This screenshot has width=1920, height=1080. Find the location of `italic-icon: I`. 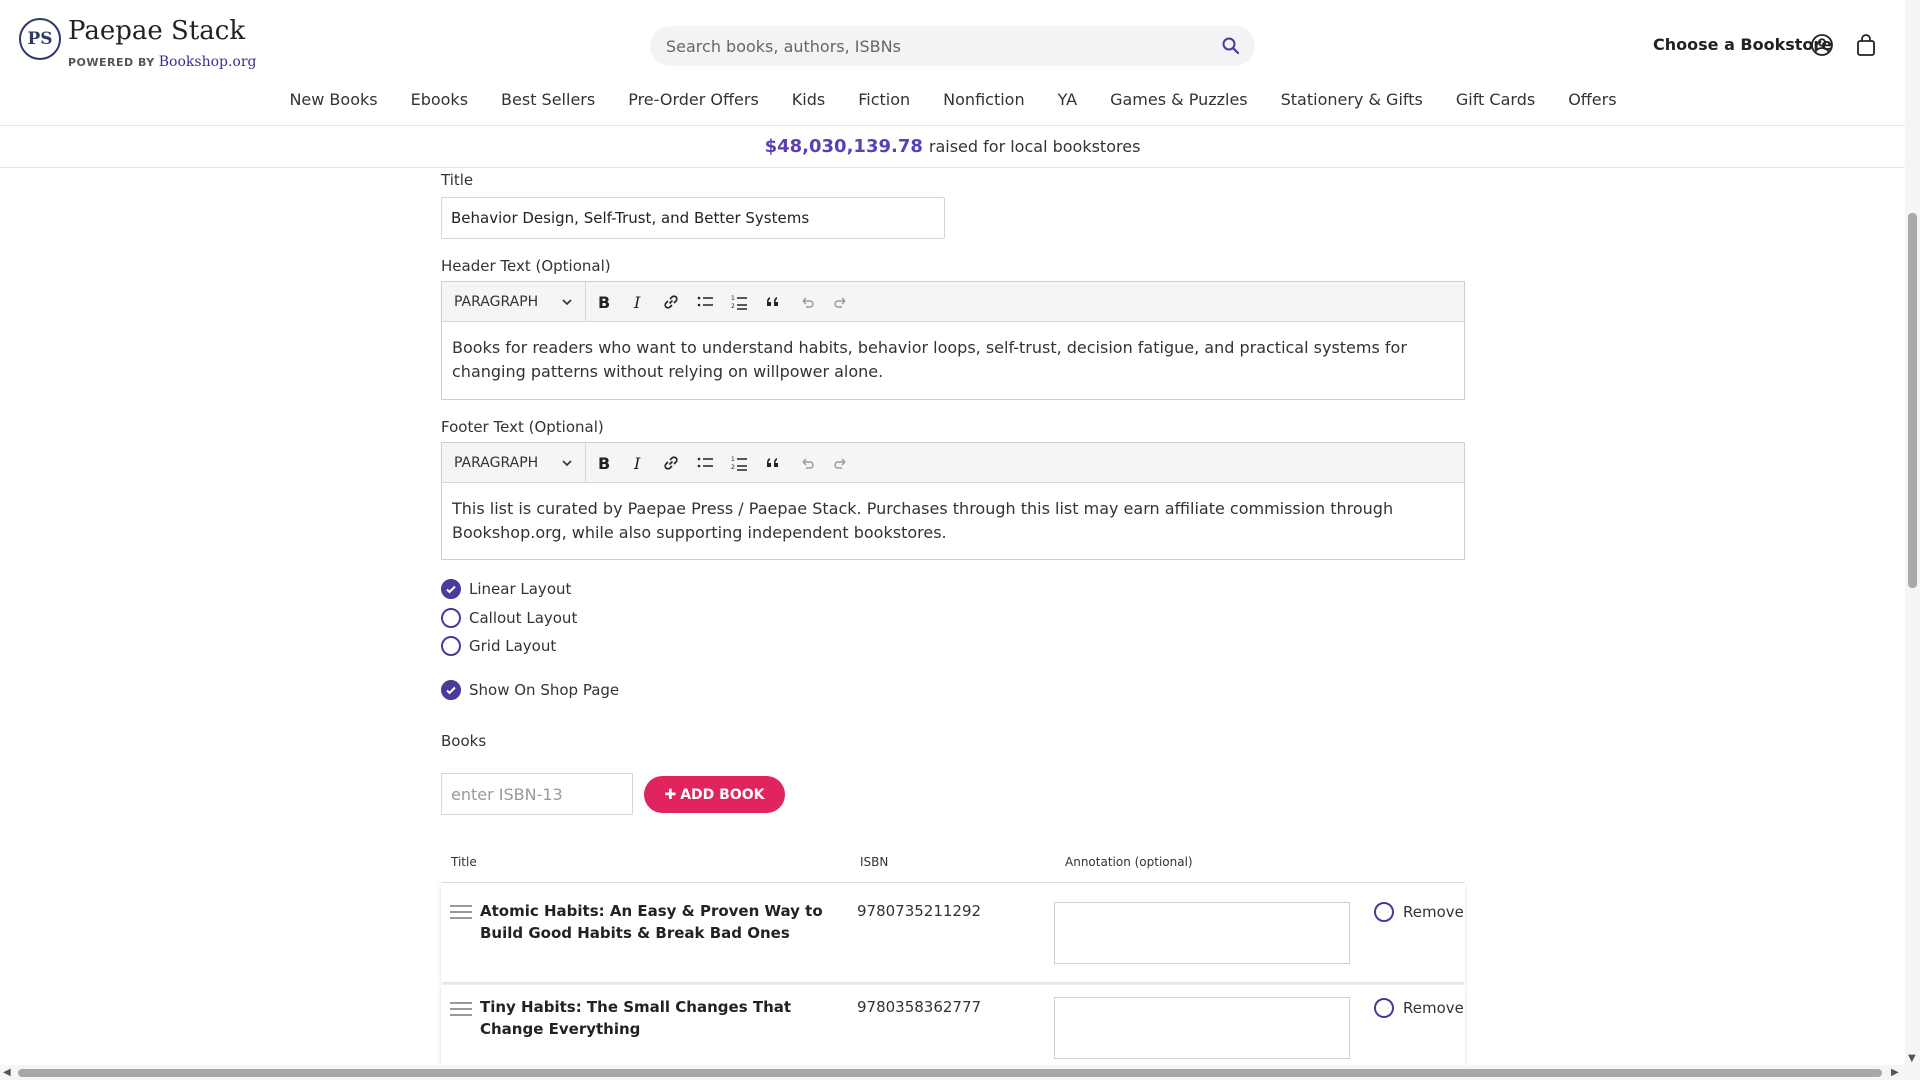

italic-icon: I is located at coordinates (637, 463).